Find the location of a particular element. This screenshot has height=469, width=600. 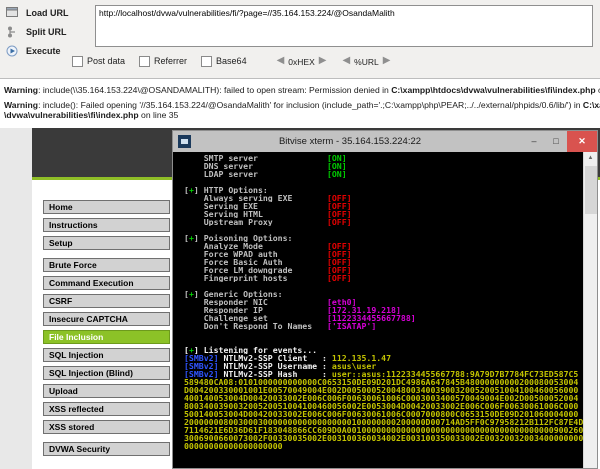

terminal-titlebar: Bitvise xterm - 35.164.153.224:22 – □ ✕ is located at coordinates (385, 141).